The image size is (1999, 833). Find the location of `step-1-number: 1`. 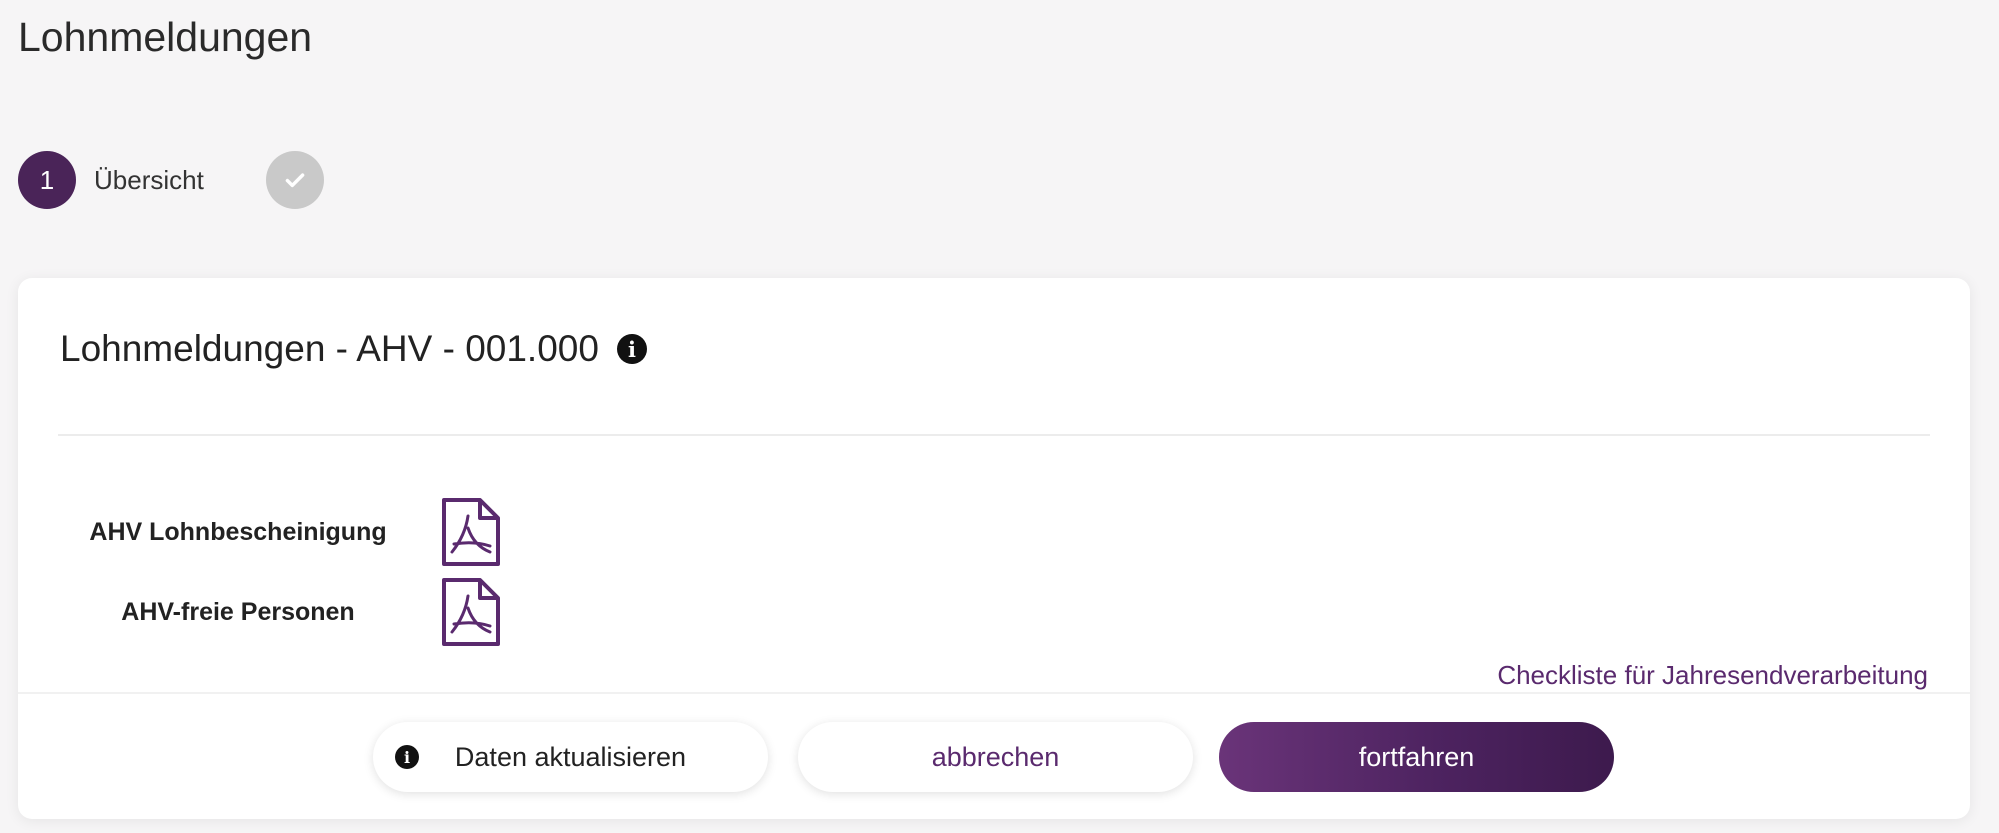

step-1-number: 1 is located at coordinates (47, 179).